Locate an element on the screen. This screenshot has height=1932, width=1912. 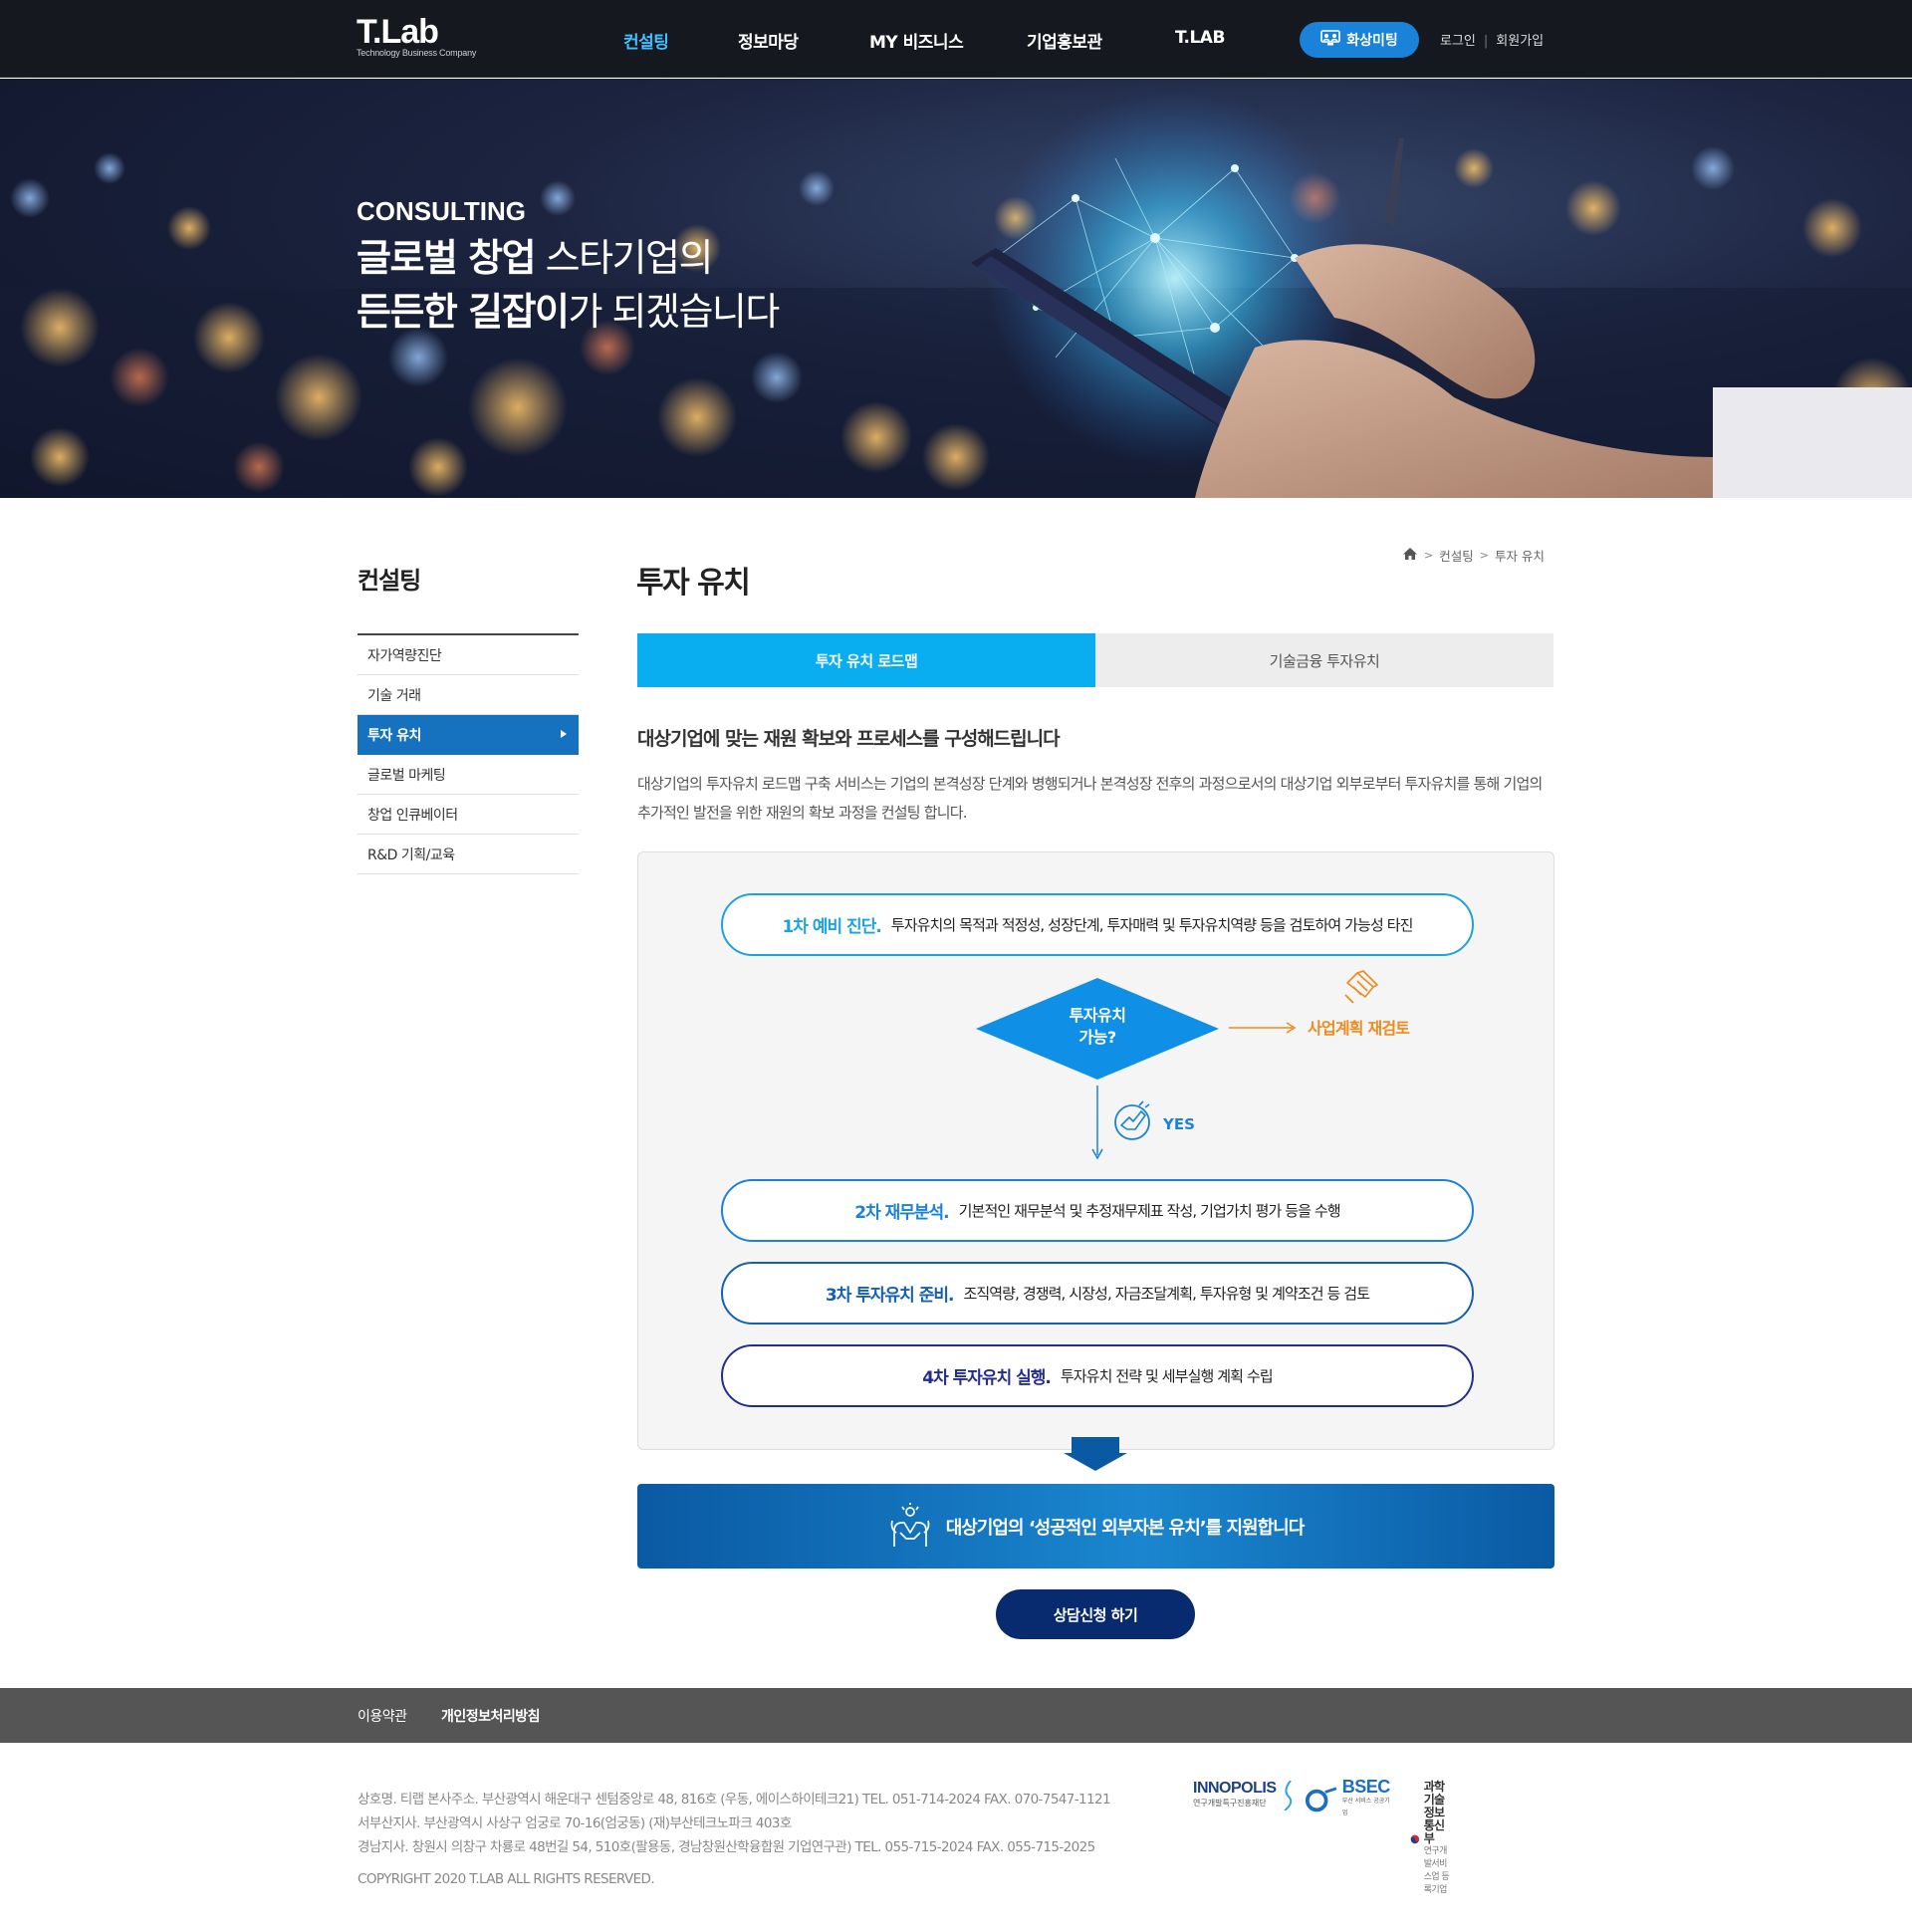
tab-investment-roadmap: 투자 유치 로드맵 is located at coordinates (866, 660).